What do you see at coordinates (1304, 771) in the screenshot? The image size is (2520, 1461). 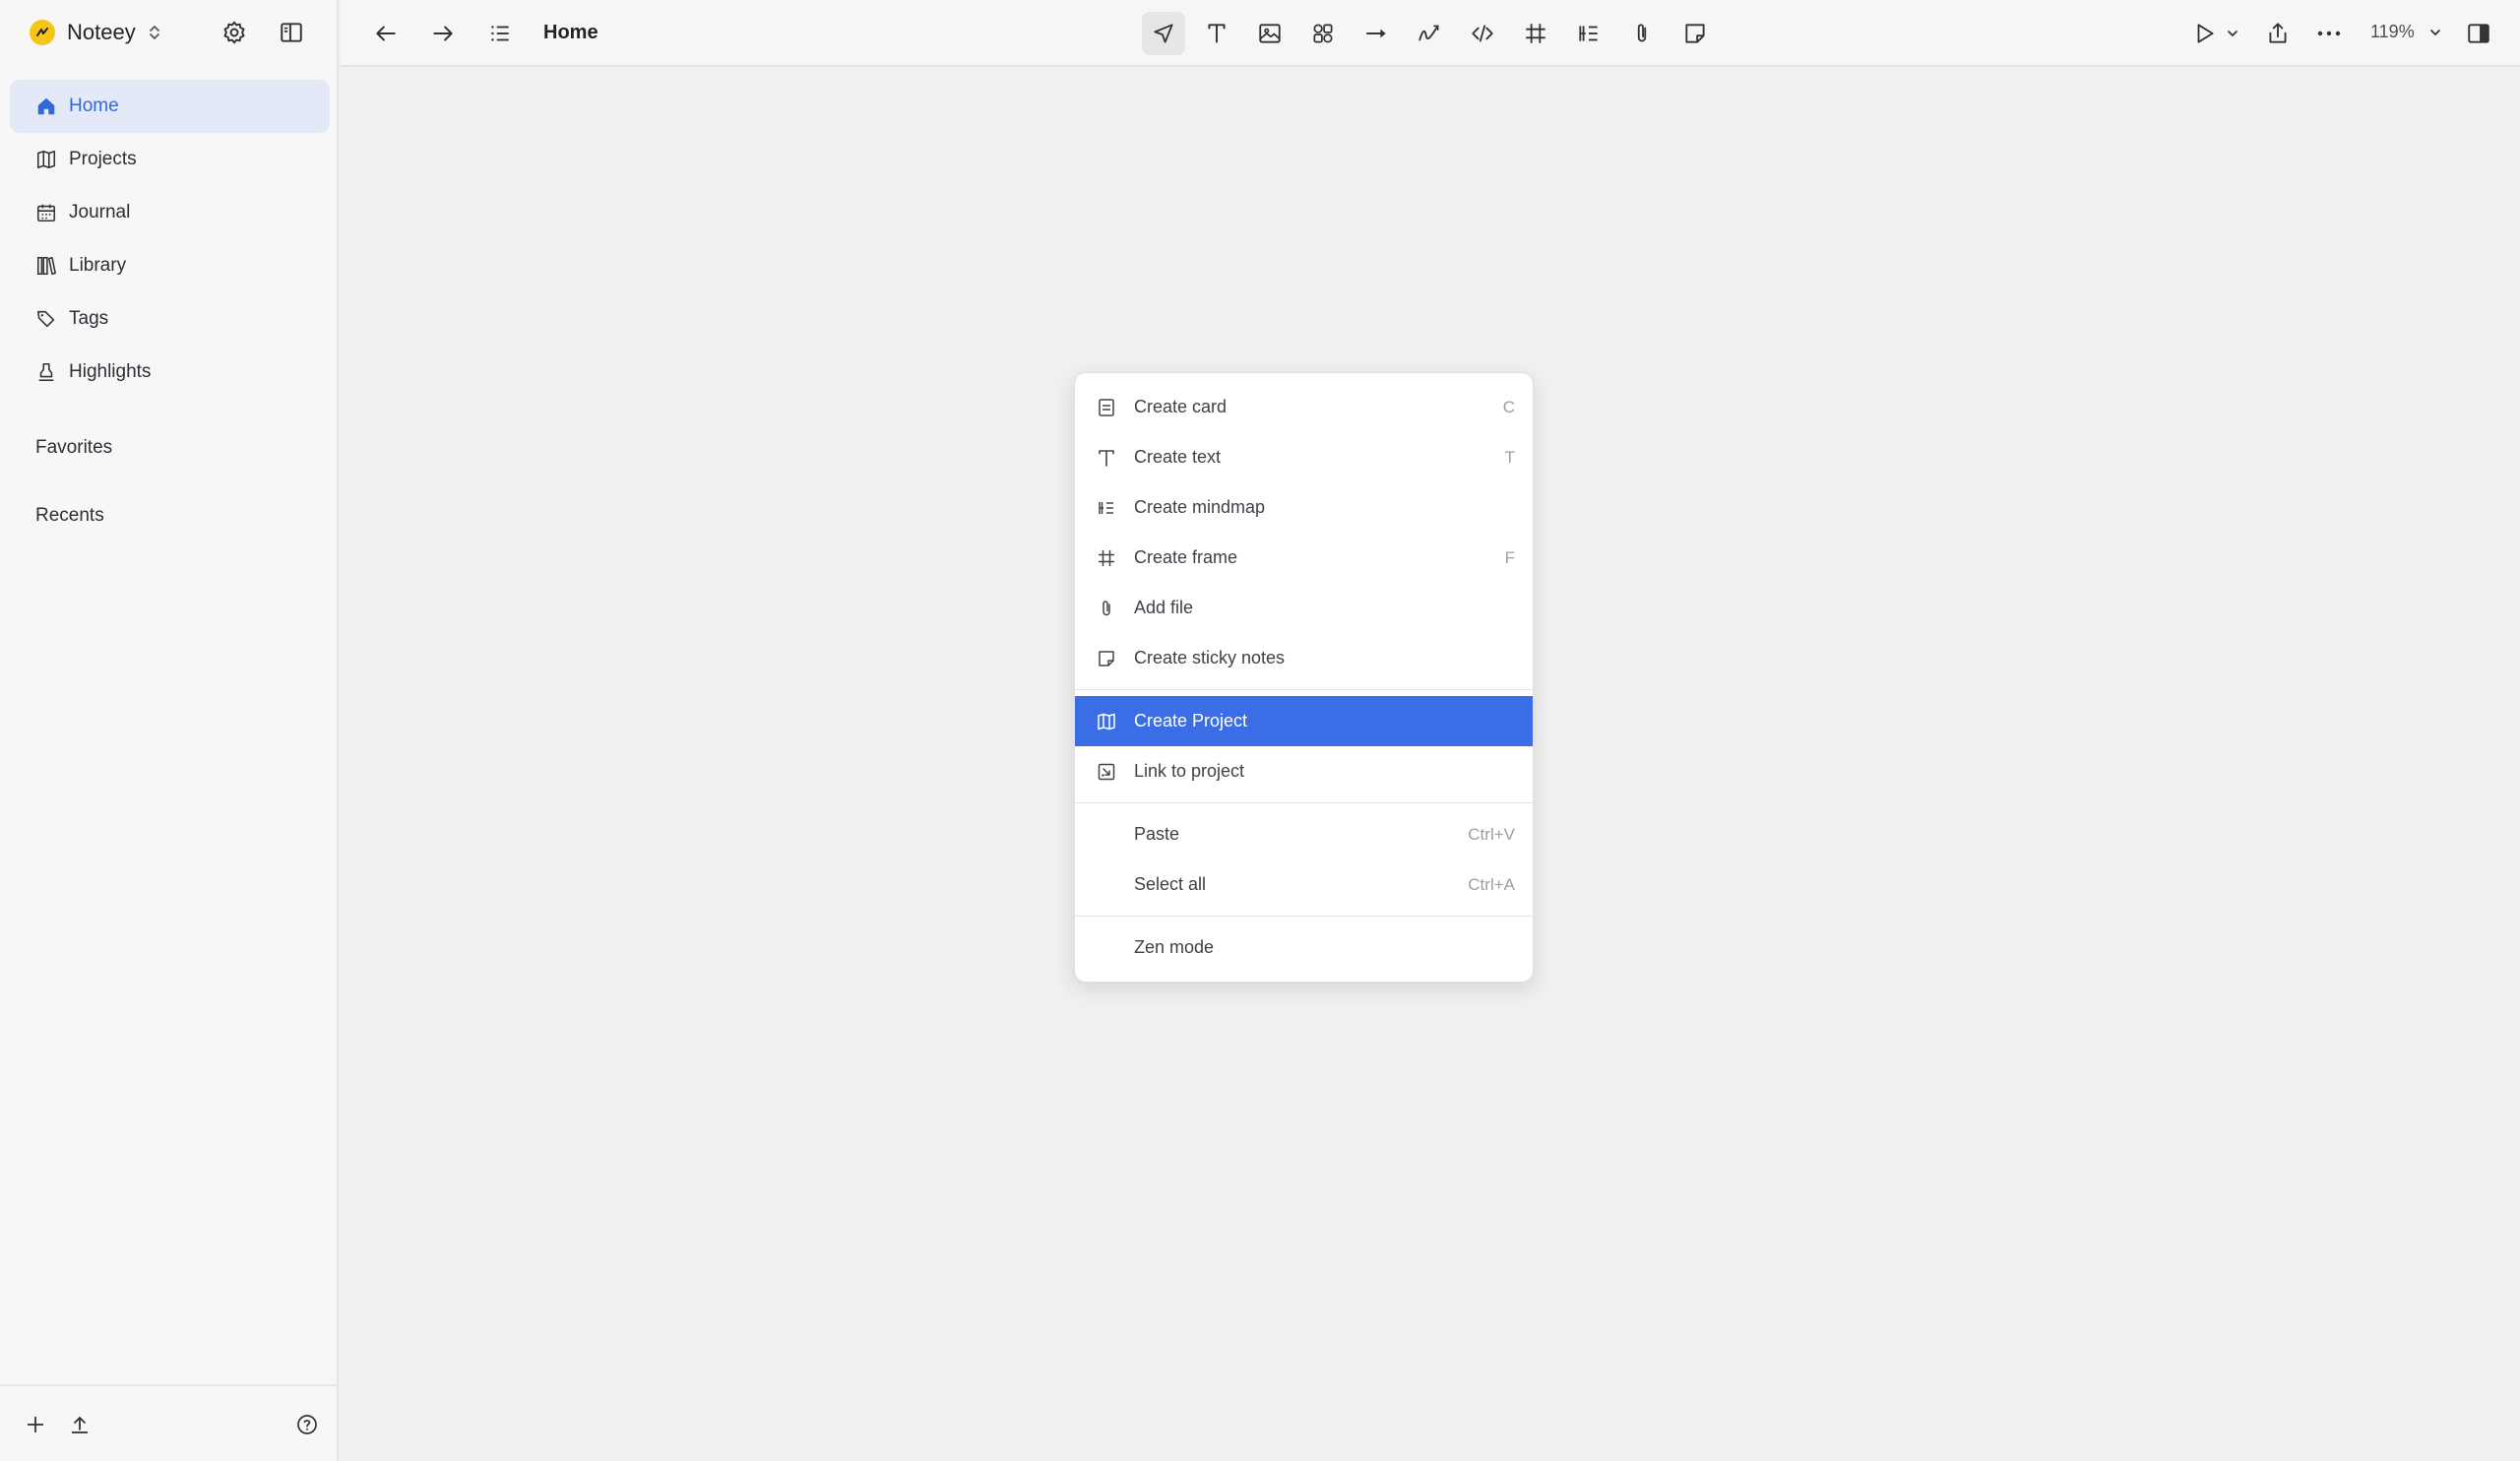 I see `menu-item-link-to-project: Link to project` at bounding box center [1304, 771].